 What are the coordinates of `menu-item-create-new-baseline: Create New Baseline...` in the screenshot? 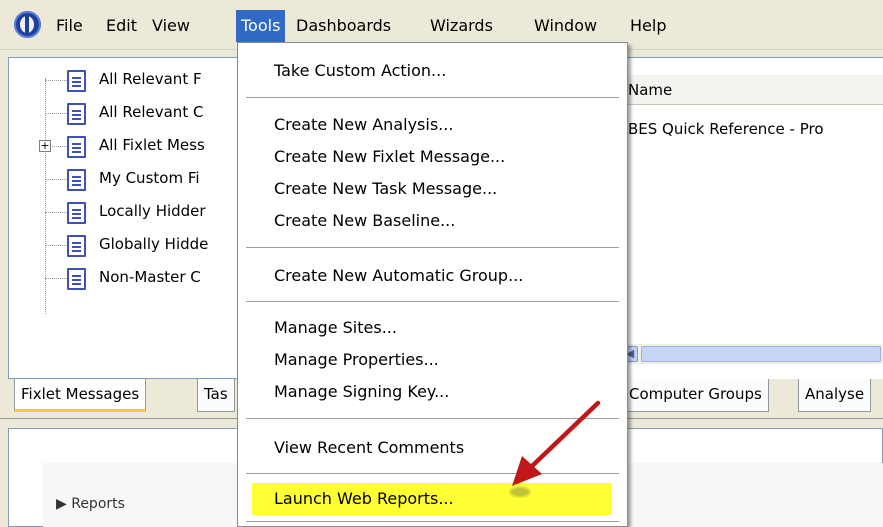 It's located at (432, 221).